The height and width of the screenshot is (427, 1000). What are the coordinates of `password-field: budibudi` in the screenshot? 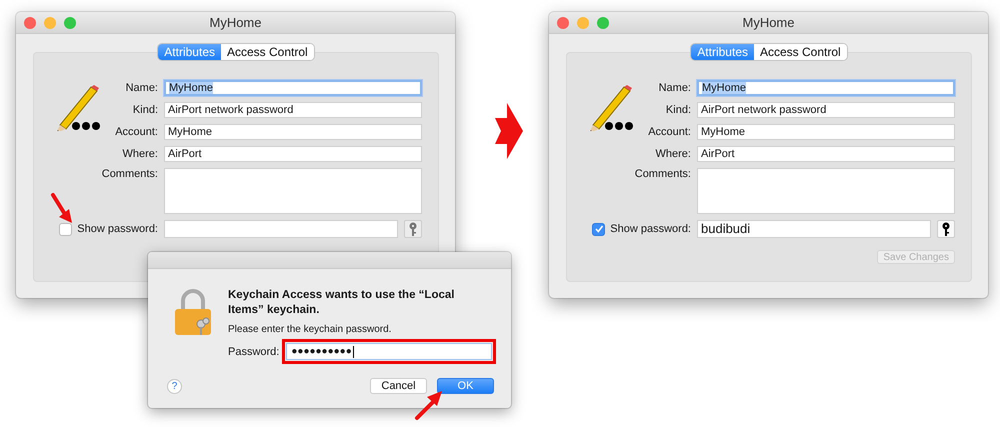 It's located at (814, 229).